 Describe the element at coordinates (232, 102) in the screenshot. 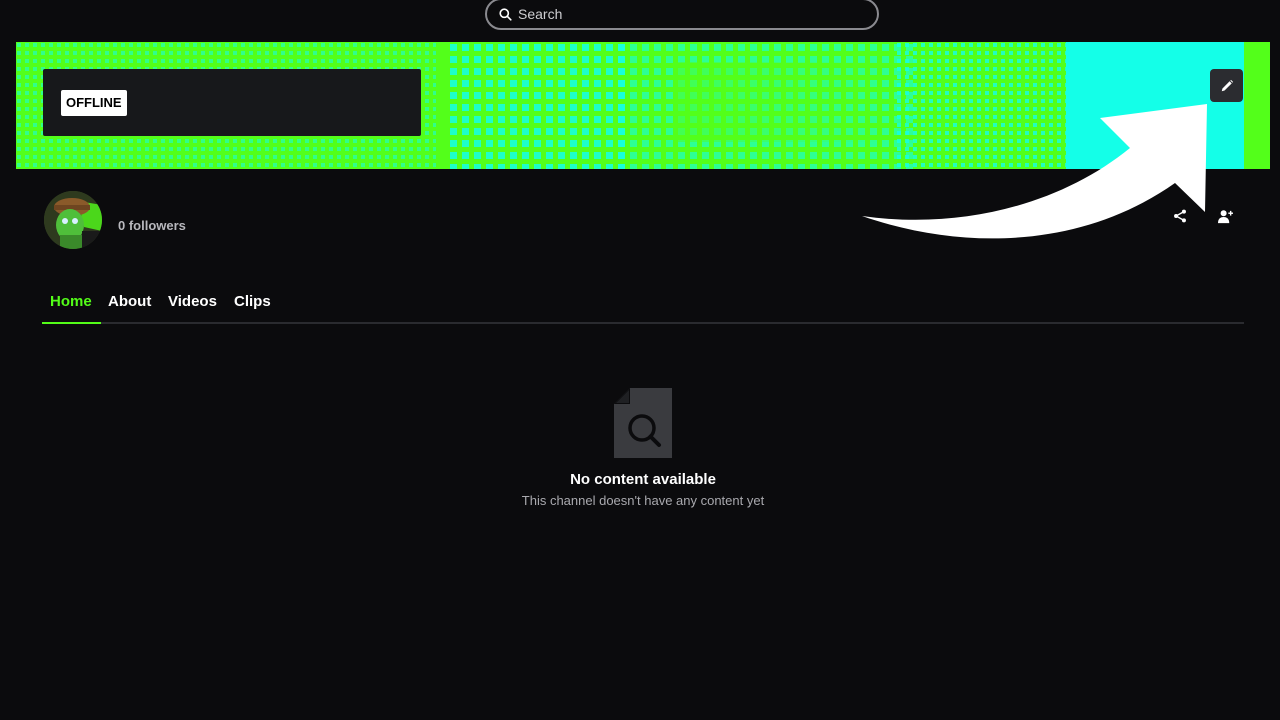

I see `offline-card: OFFLINE` at that location.